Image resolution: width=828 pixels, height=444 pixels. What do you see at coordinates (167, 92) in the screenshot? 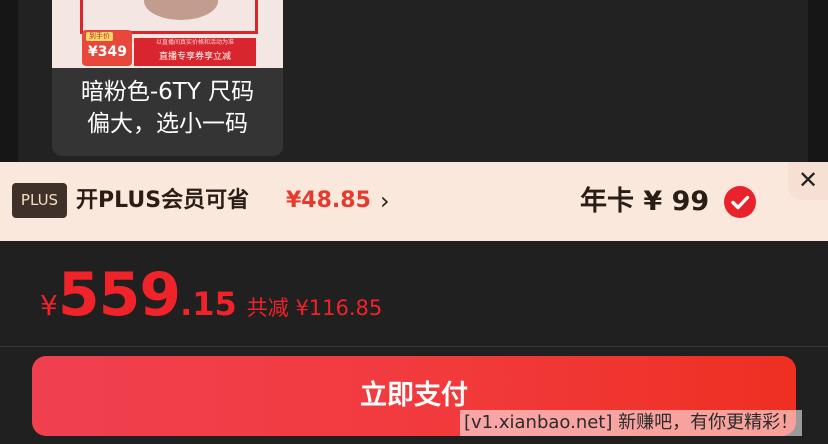
I see `variant-name-line1: 暗粉色-6TY 尺码` at bounding box center [167, 92].